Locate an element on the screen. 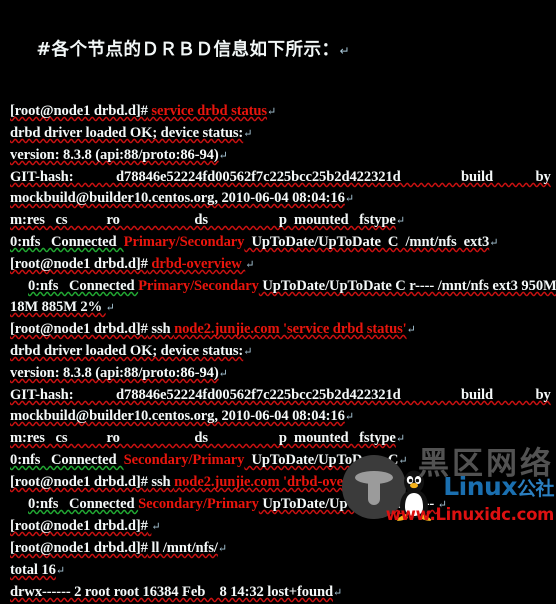 The height and width of the screenshot is (604, 556). line-after: UpToDate/UpToDate C r---- is located at coordinates (348, 504).